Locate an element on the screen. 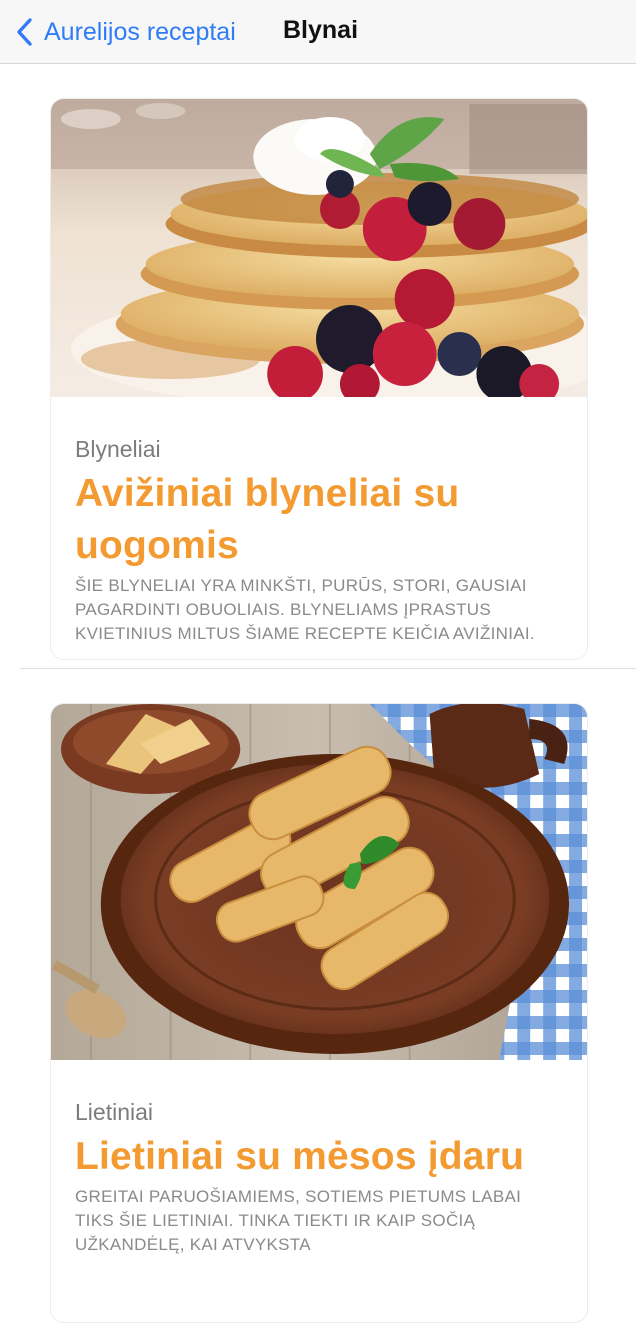 This screenshot has width=636, height=1323. recipe-title: Lietiniai su mėsos įdaru is located at coordinates (300, 1156).